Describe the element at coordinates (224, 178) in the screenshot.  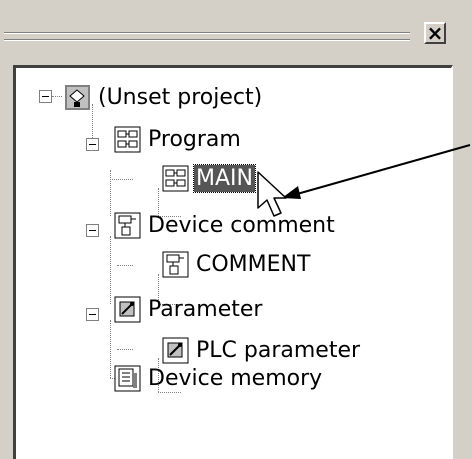
I see `tree-node-label: MAIN` at that location.